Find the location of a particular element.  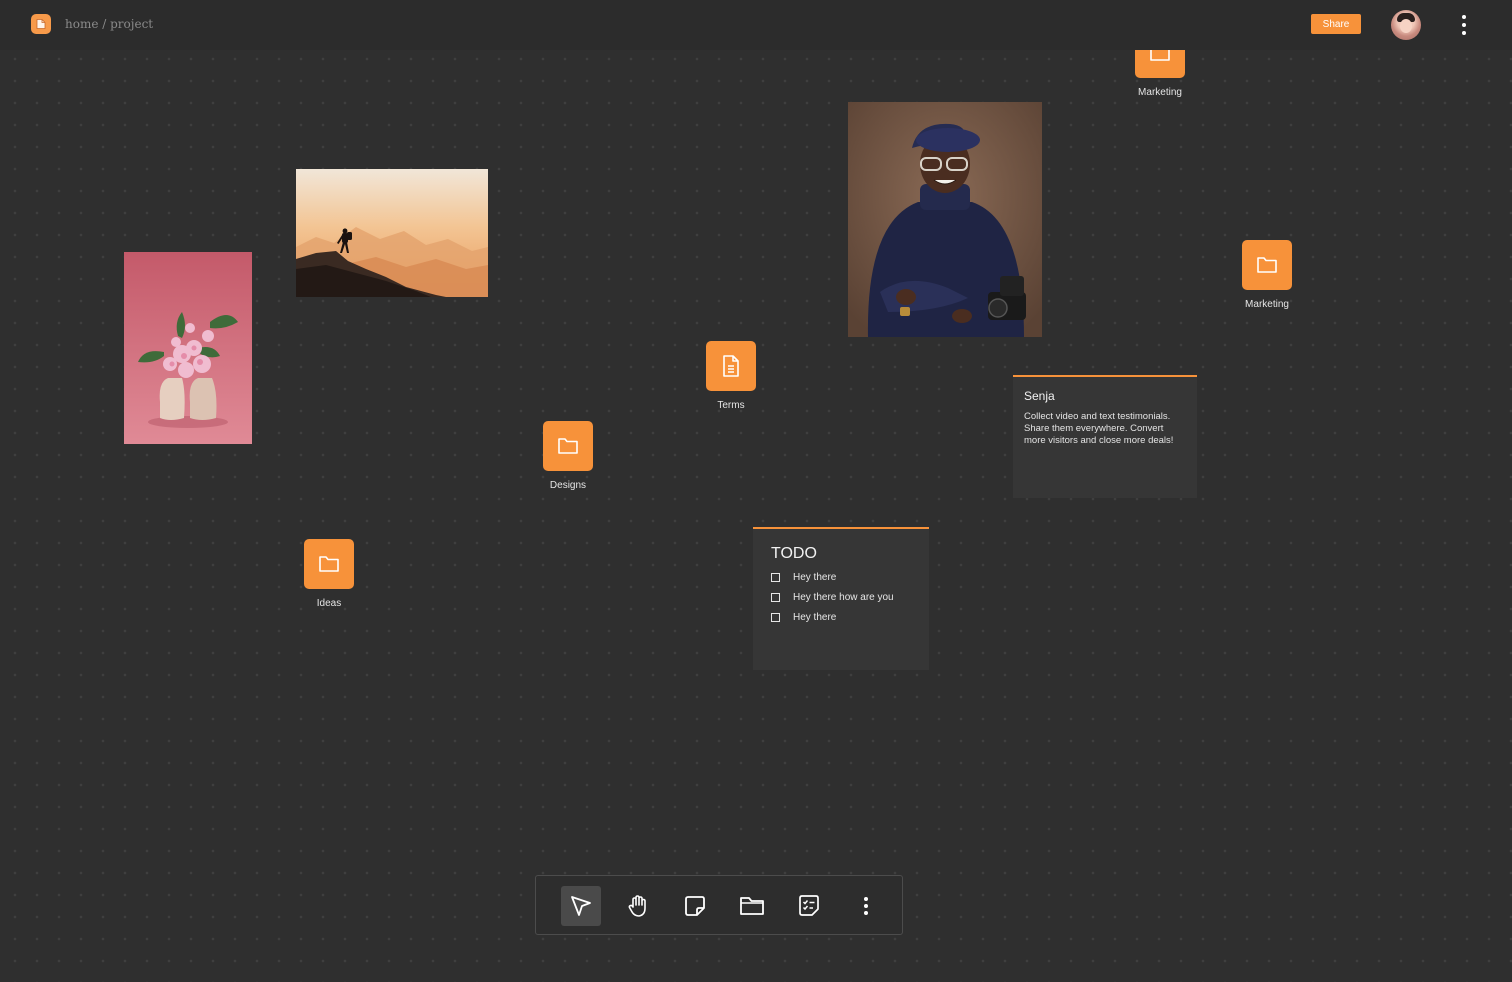

todo-item: Hey there how are you is located at coordinates (841, 597).